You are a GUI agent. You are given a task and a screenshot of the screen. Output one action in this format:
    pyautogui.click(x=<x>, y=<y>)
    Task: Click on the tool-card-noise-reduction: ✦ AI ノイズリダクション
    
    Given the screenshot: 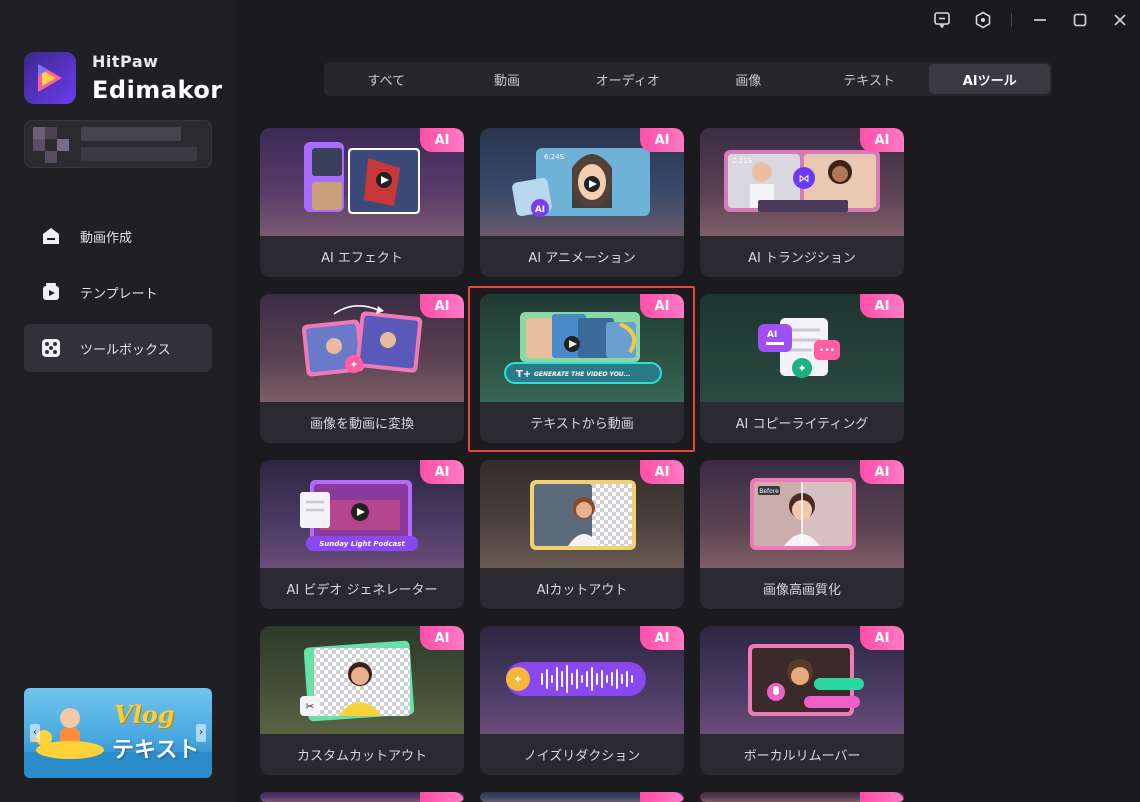 What is the action you would take?
    pyautogui.click(x=582, y=700)
    